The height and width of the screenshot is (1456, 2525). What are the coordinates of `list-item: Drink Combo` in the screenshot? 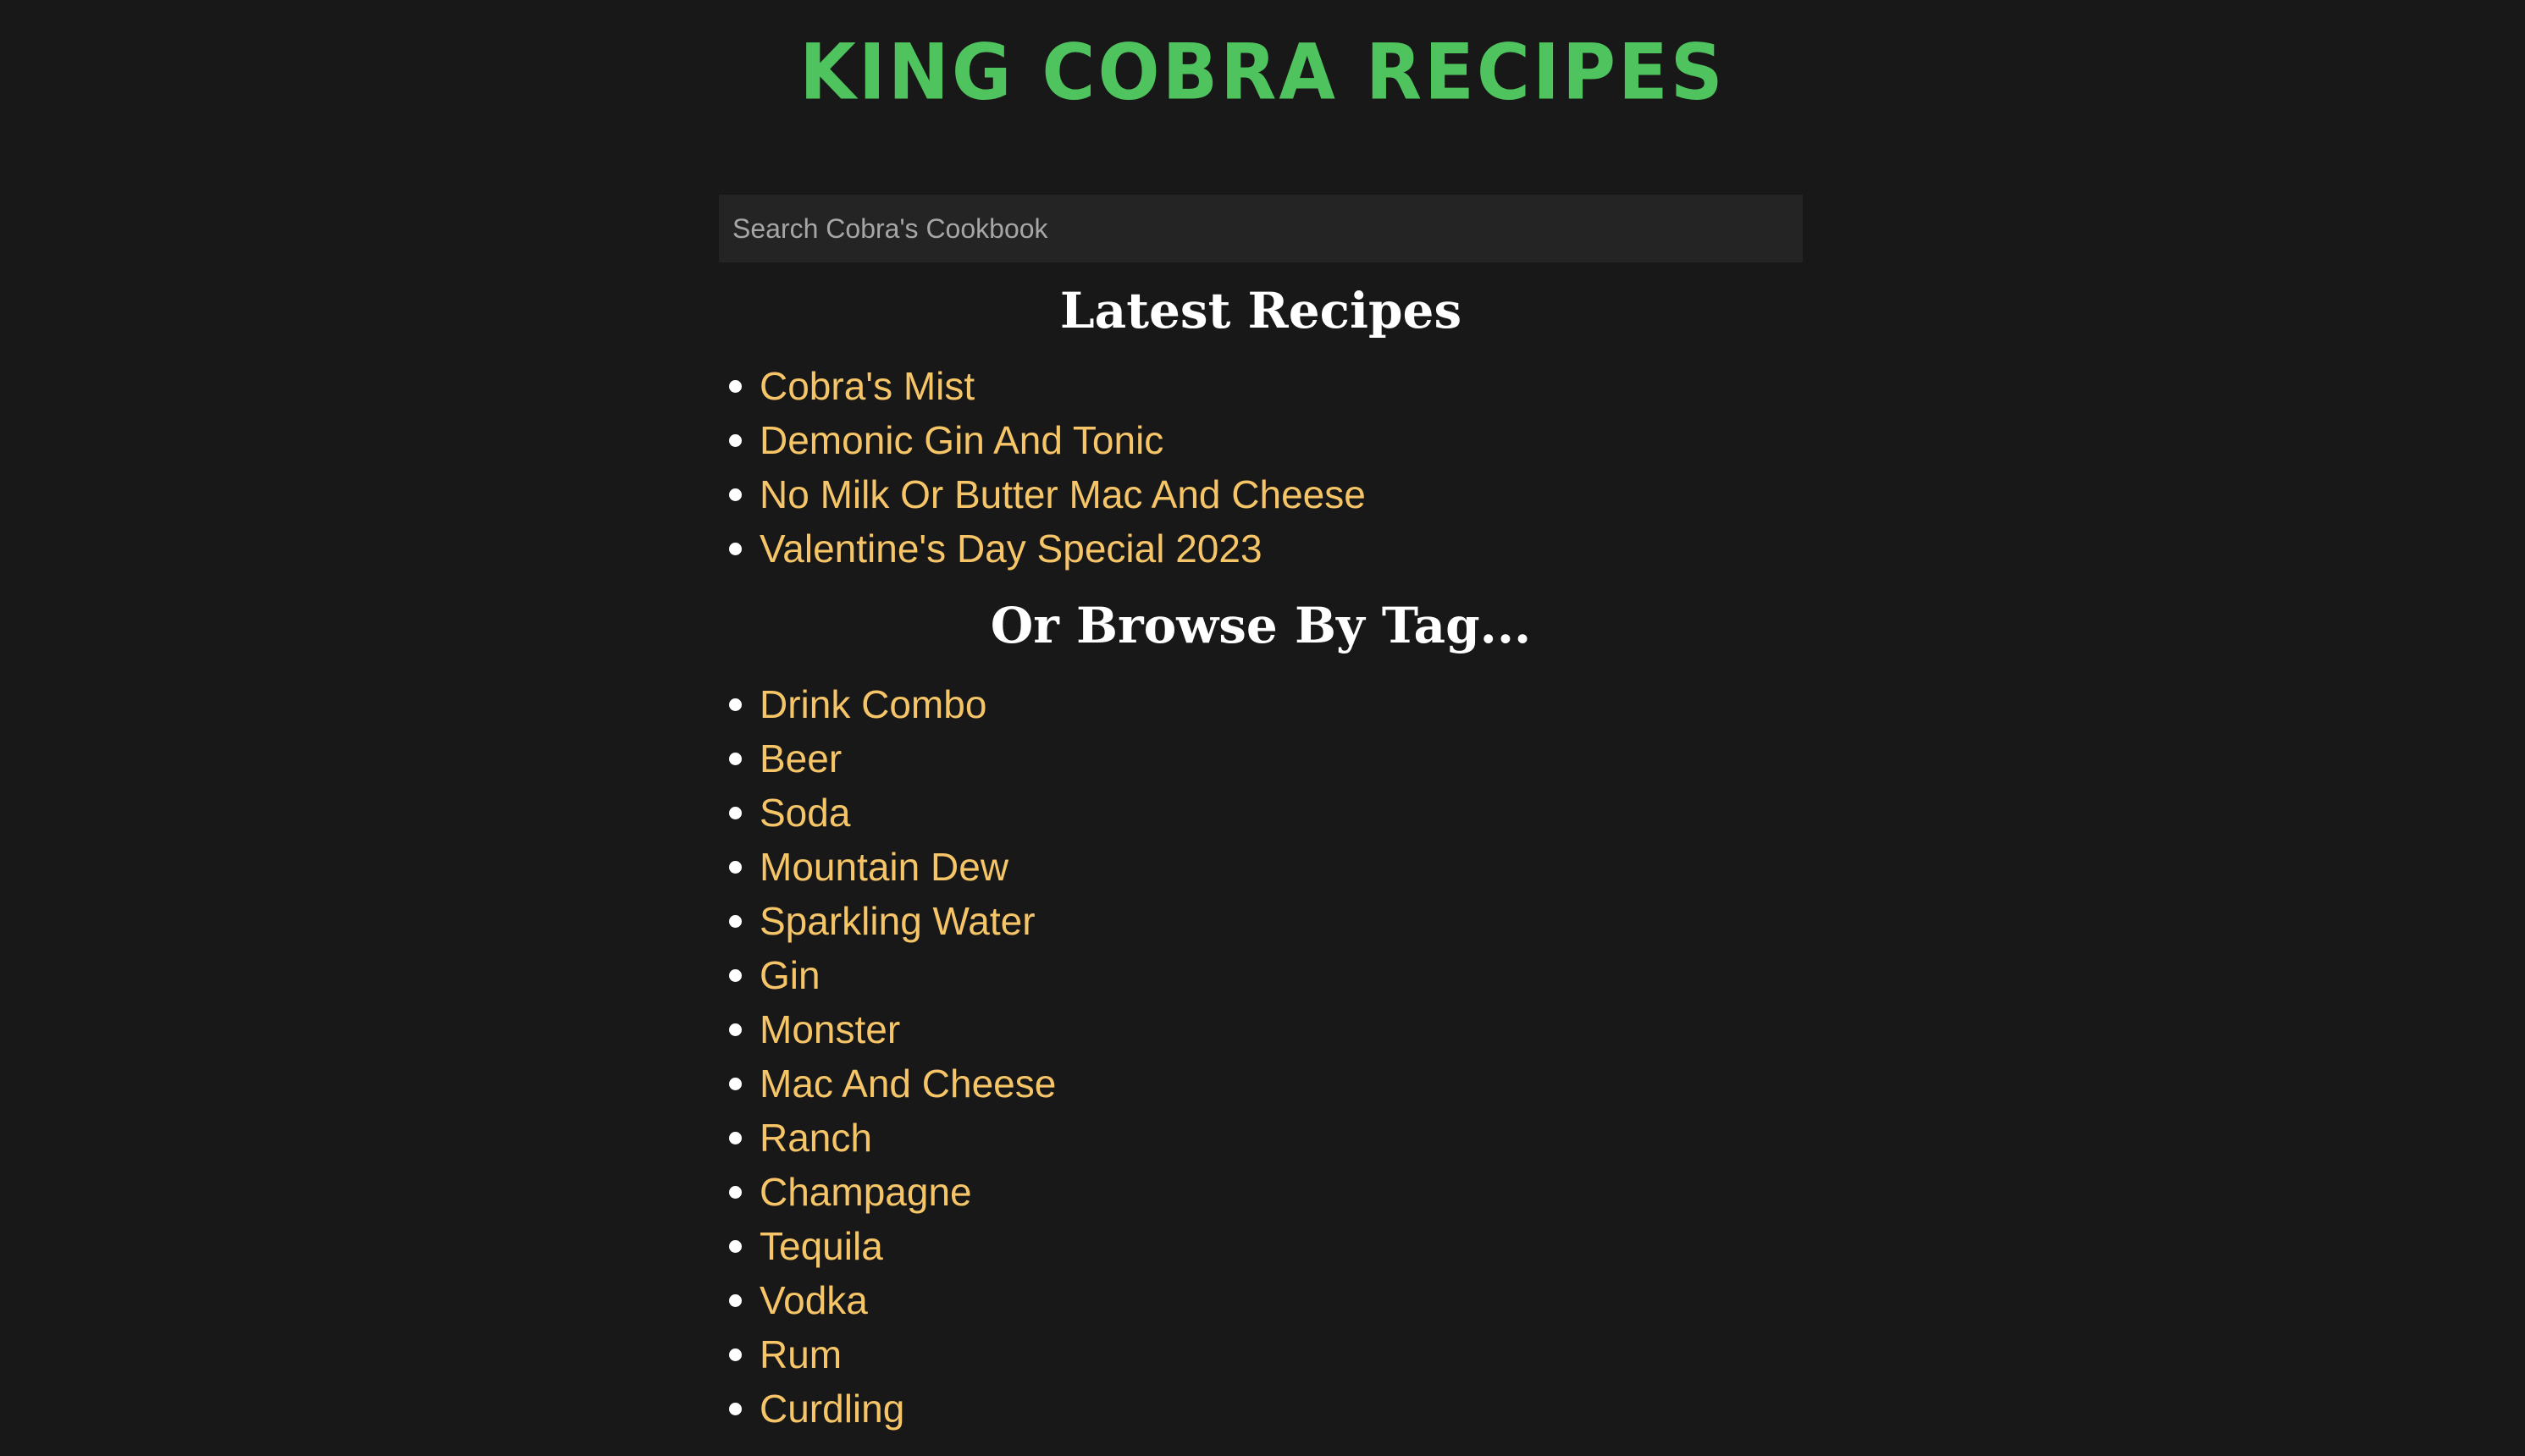 It's located at (1261, 704).